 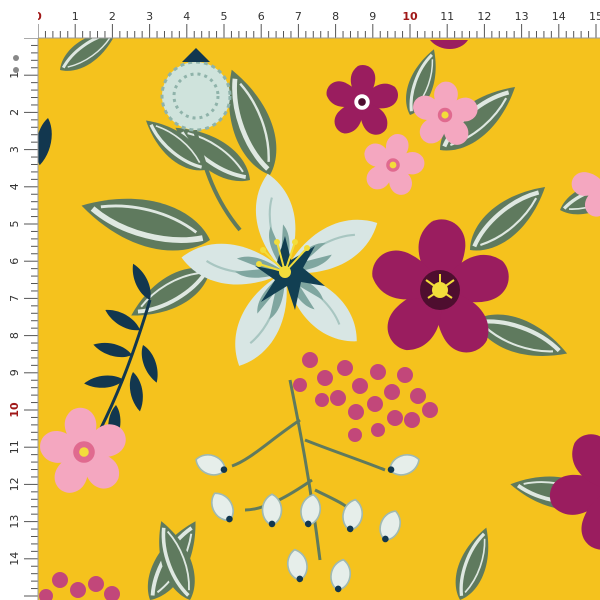 I want to click on left-ruler: 1234567891011121314, so click(x=19, y=300).